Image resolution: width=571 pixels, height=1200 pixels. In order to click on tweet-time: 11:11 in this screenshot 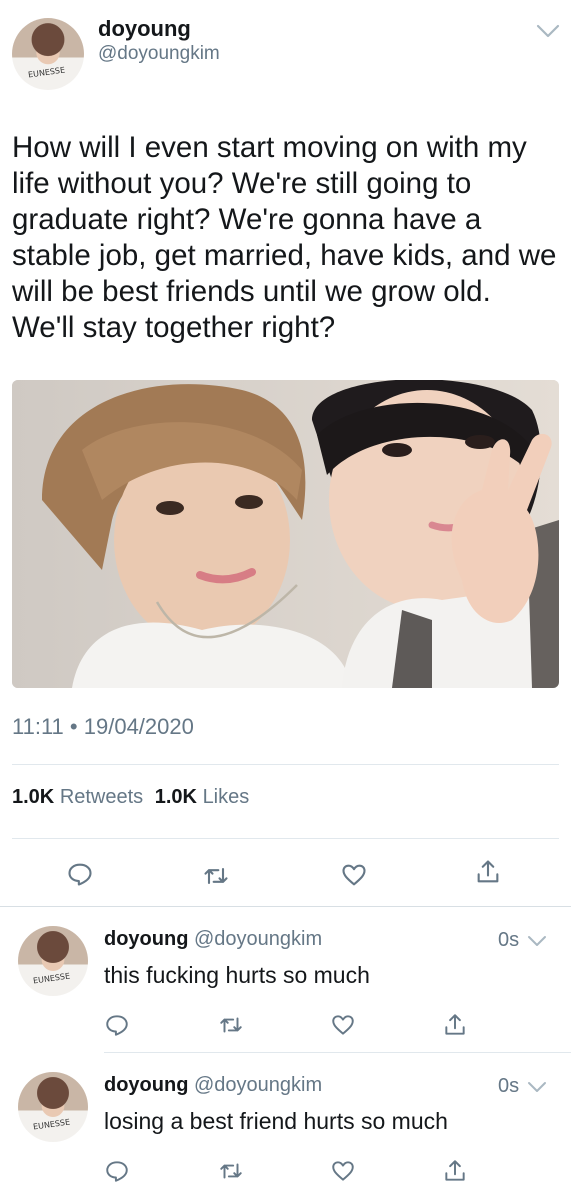, I will do `click(38, 726)`.